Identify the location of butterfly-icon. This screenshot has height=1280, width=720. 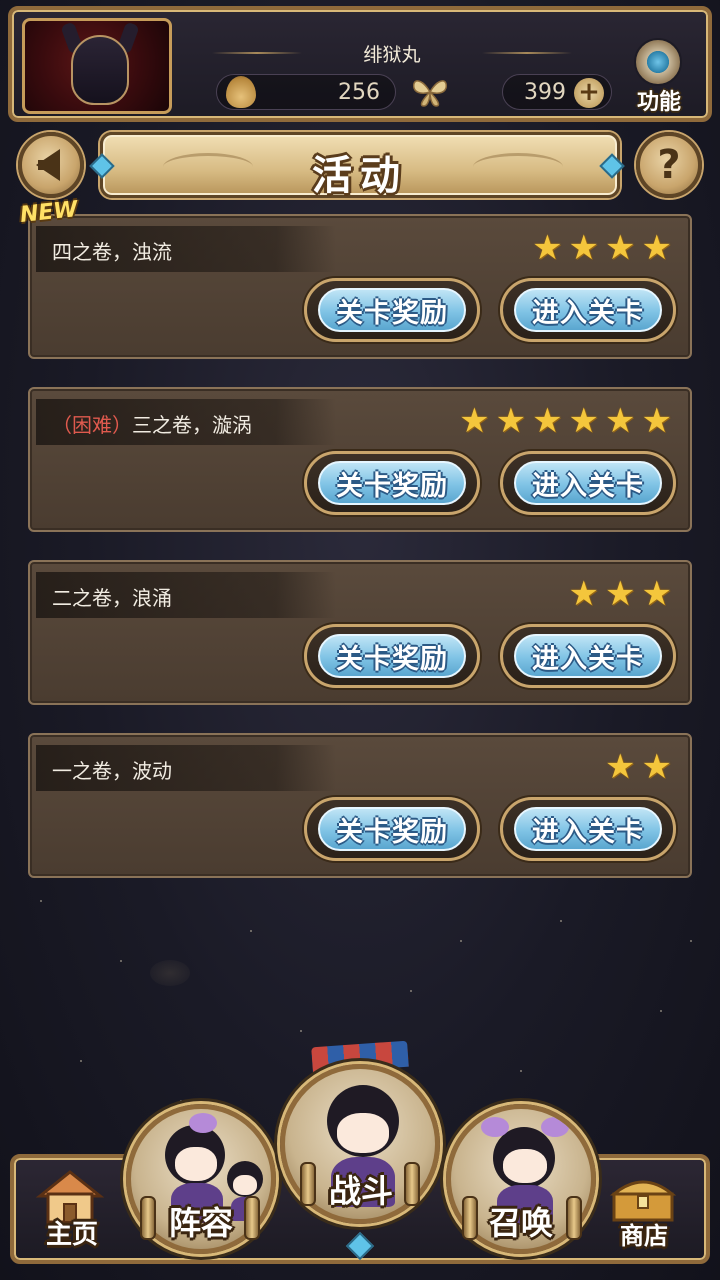
(430, 93).